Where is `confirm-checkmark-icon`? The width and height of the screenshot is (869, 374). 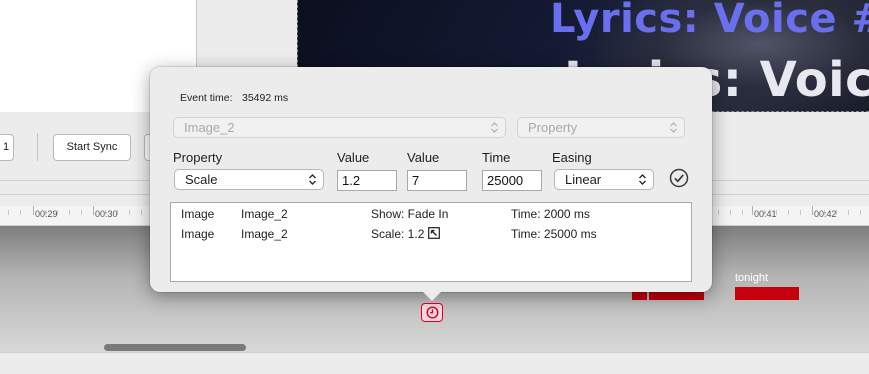
confirm-checkmark-icon is located at coordinates (679, 178).